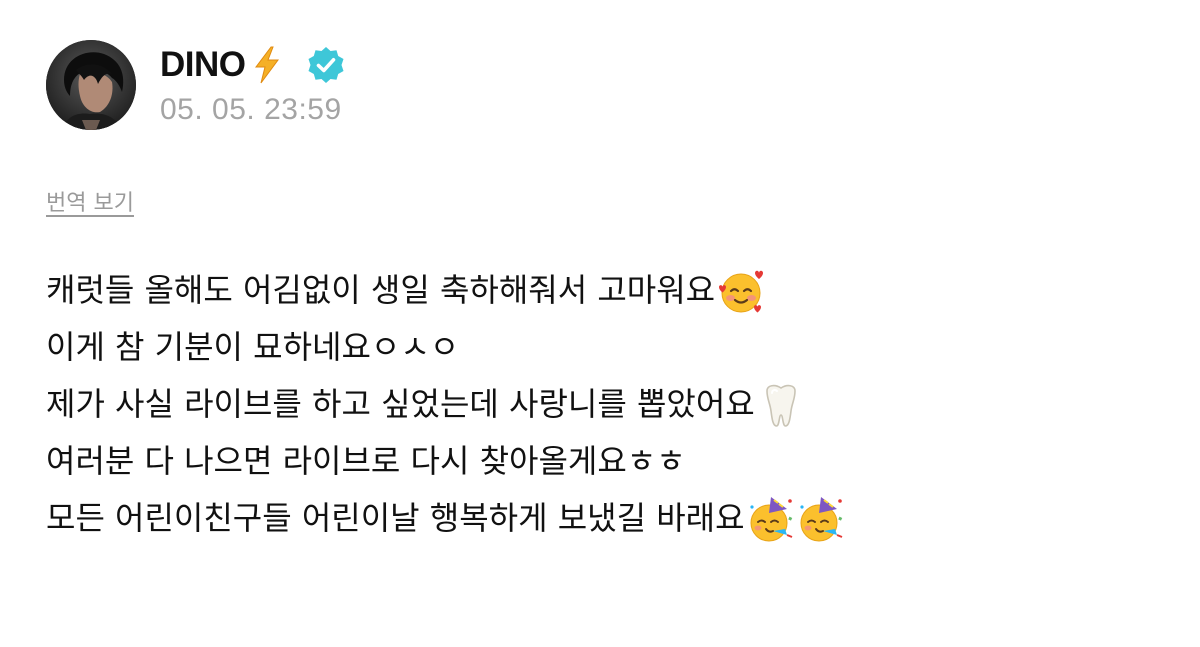 The image size is (1200, 647). I want to click on post-line: 캐럿들 올해도 어김없이 생일 축하해줘서 고마워요, so click(601, 290).